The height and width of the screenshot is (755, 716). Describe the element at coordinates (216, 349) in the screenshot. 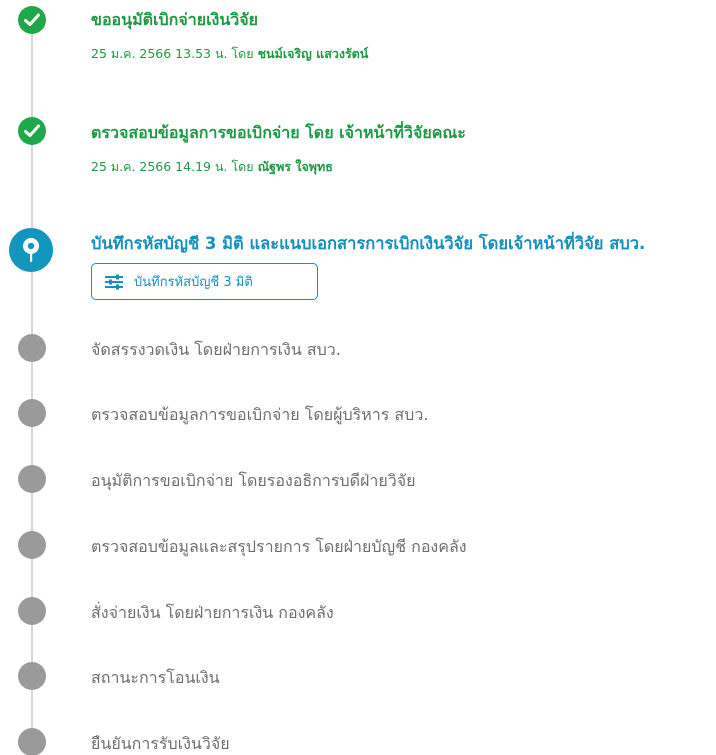

I see `step-4-title: จัดสรรงวดเงิน โดยฝ่ายการเงิน สบว.` at that location.